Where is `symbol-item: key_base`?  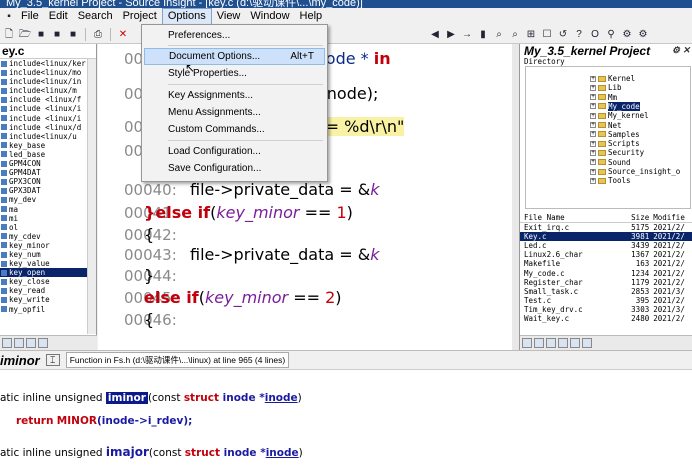
symbol-item: key_base is located at coordinates (48, 145).